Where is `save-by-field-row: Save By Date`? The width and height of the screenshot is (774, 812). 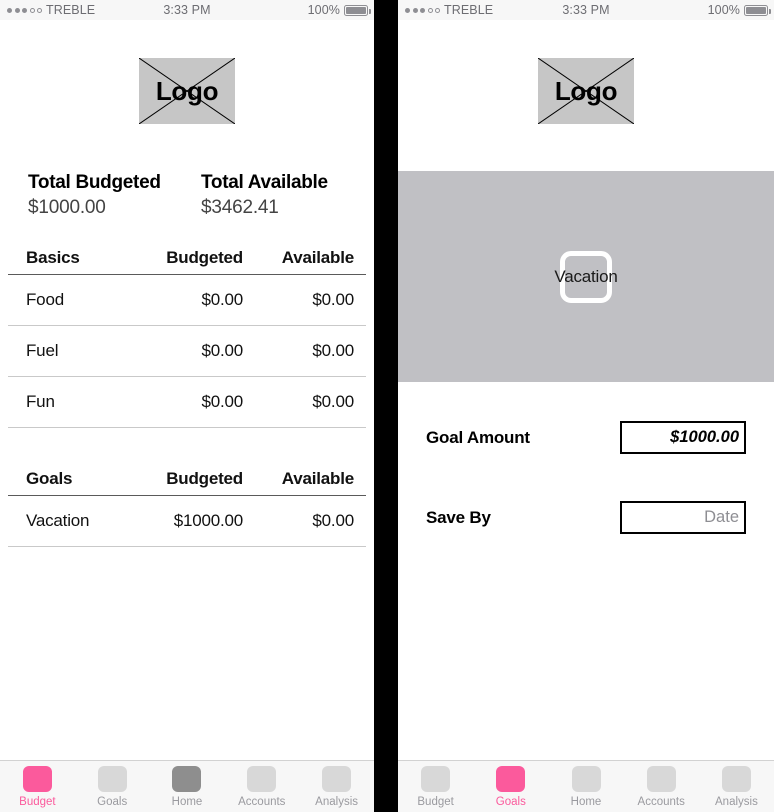 save-by-field-row: Save By Date is located at coordinates (586, 517).